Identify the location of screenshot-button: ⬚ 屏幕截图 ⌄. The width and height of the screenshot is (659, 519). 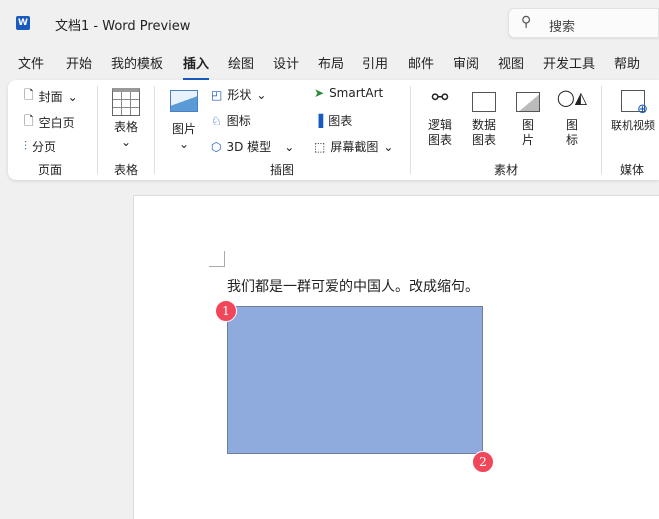
(353, 146).